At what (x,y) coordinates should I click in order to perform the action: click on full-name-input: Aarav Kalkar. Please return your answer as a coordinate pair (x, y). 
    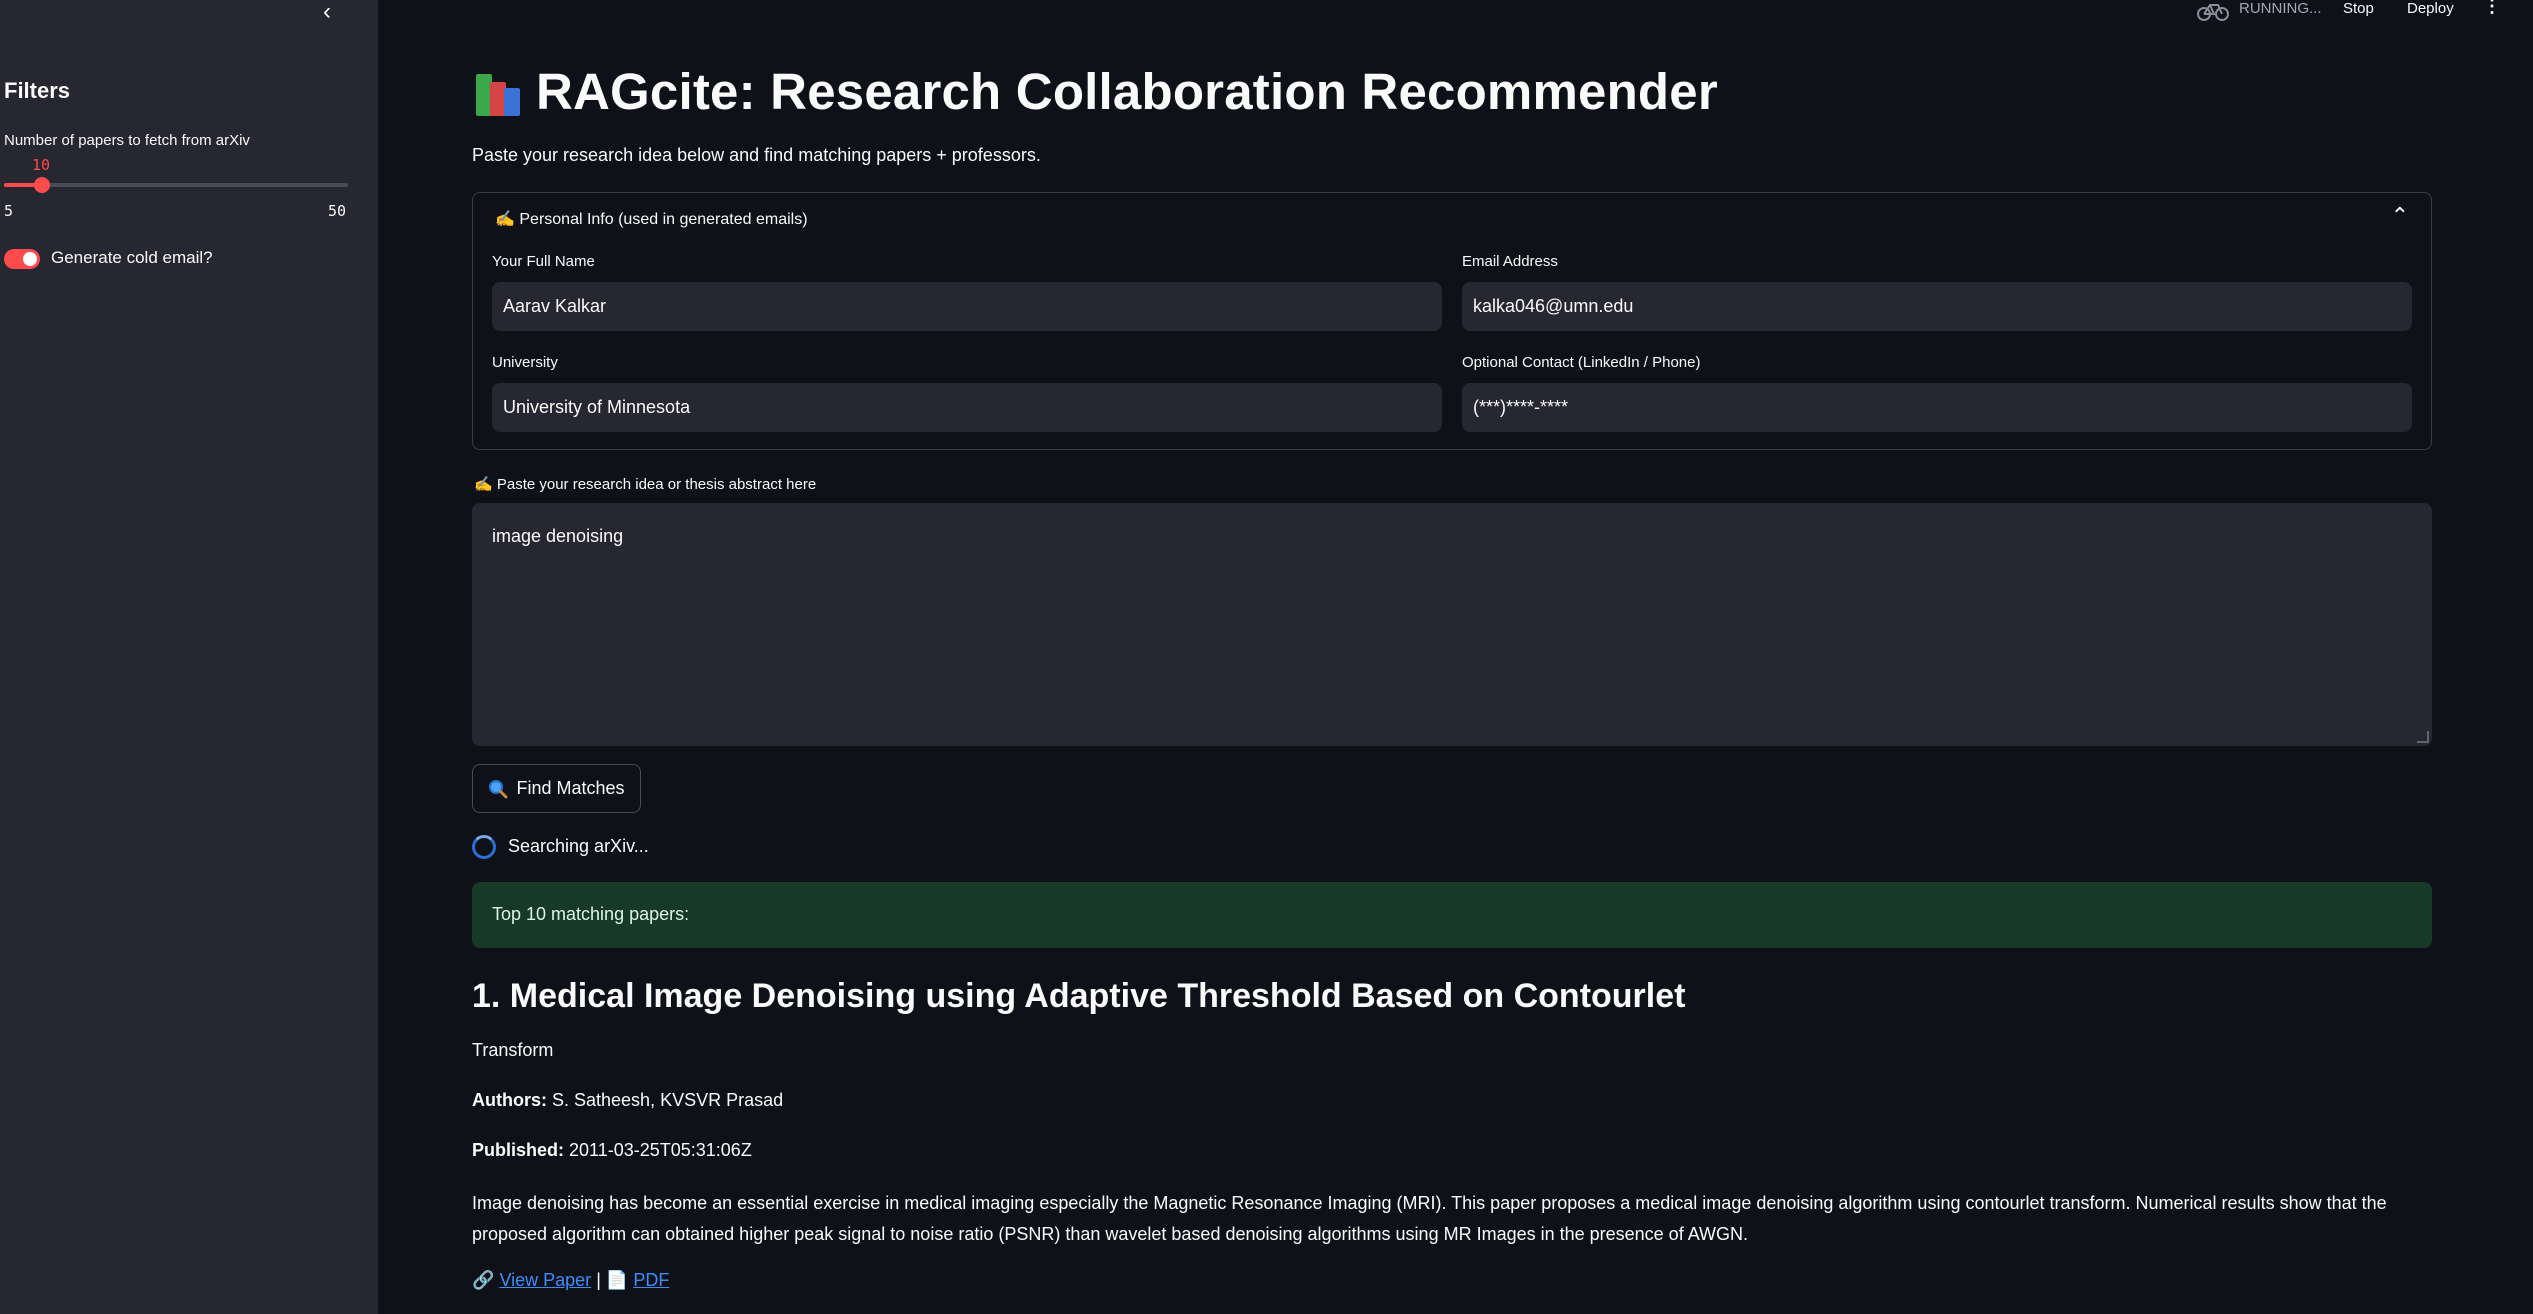
    Looking at the image, I should click on (967, 306).